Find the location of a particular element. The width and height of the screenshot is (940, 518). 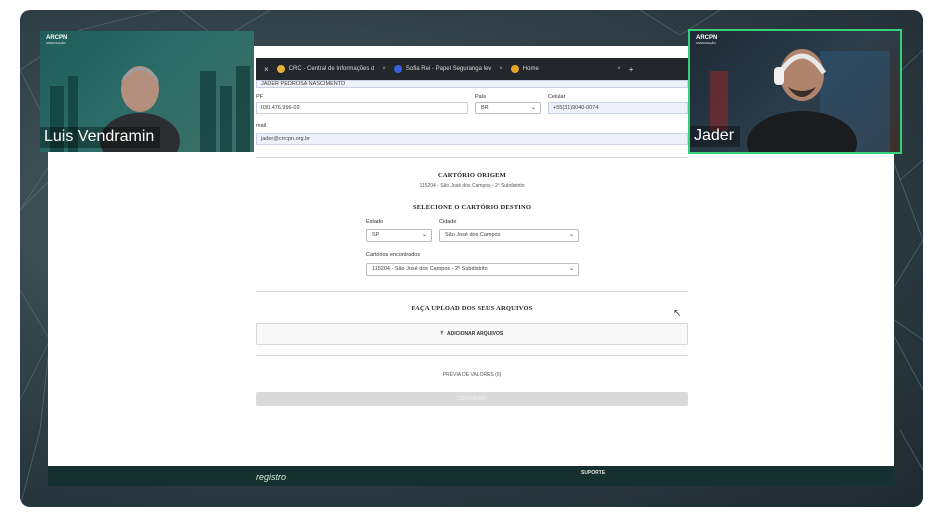

mouse-cursor-icon: ↖ is located at coordinates (677, 313).